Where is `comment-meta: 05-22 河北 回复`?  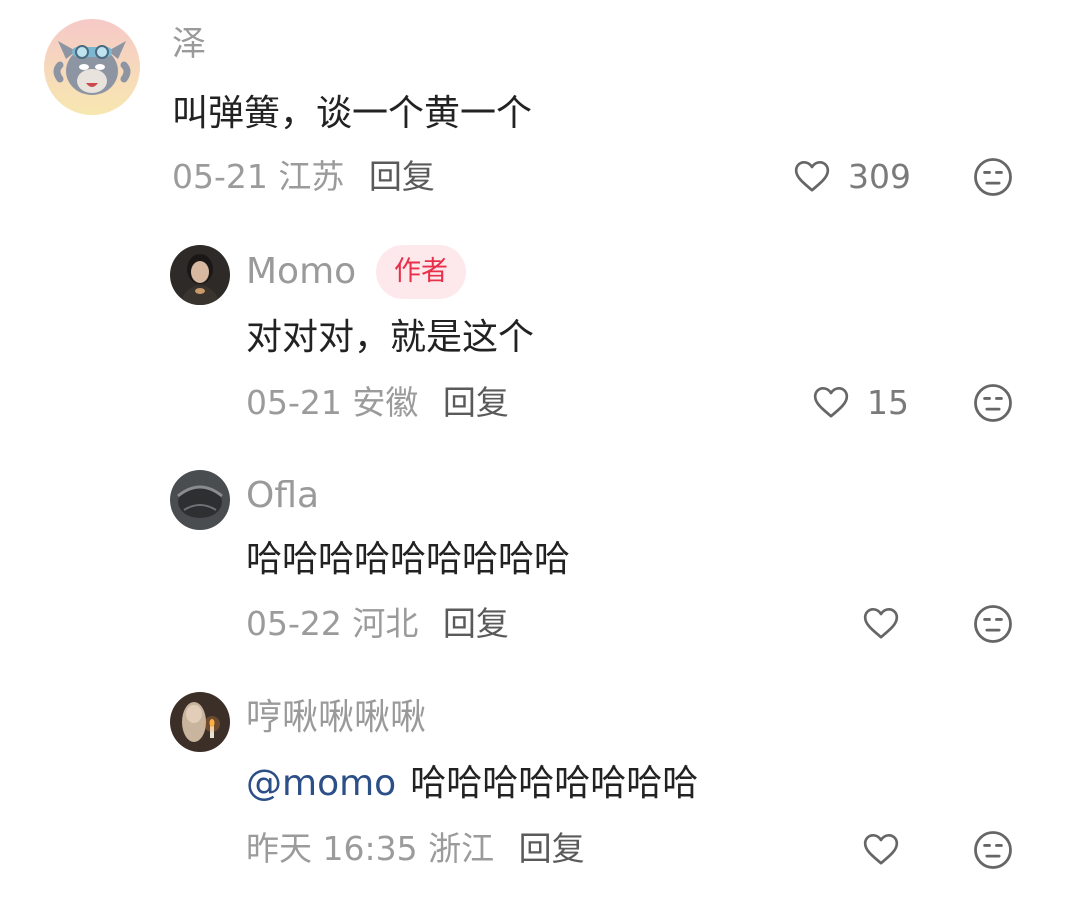 comment-meta: 05-22 河北 回复 is located at coordinates (377, 623).